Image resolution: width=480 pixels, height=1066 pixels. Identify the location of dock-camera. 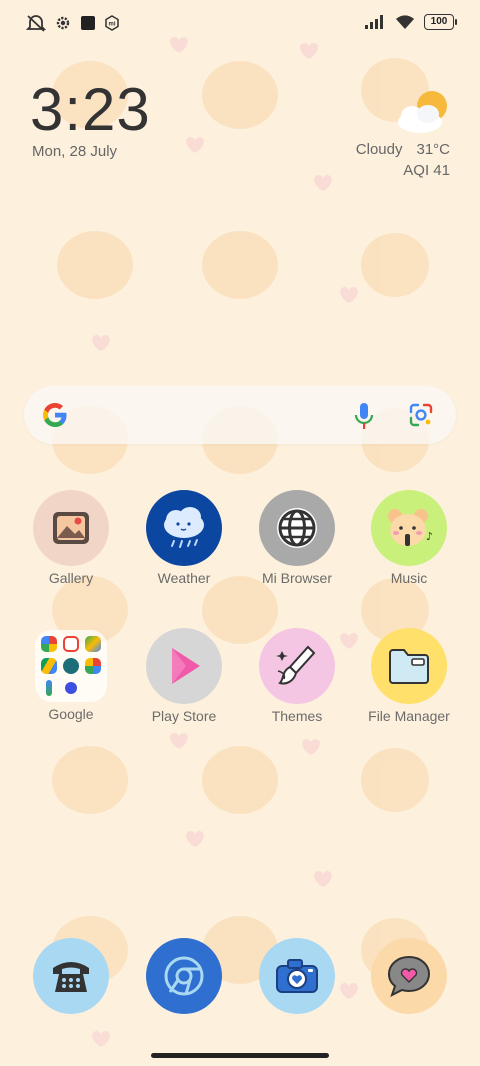
(297, 976).